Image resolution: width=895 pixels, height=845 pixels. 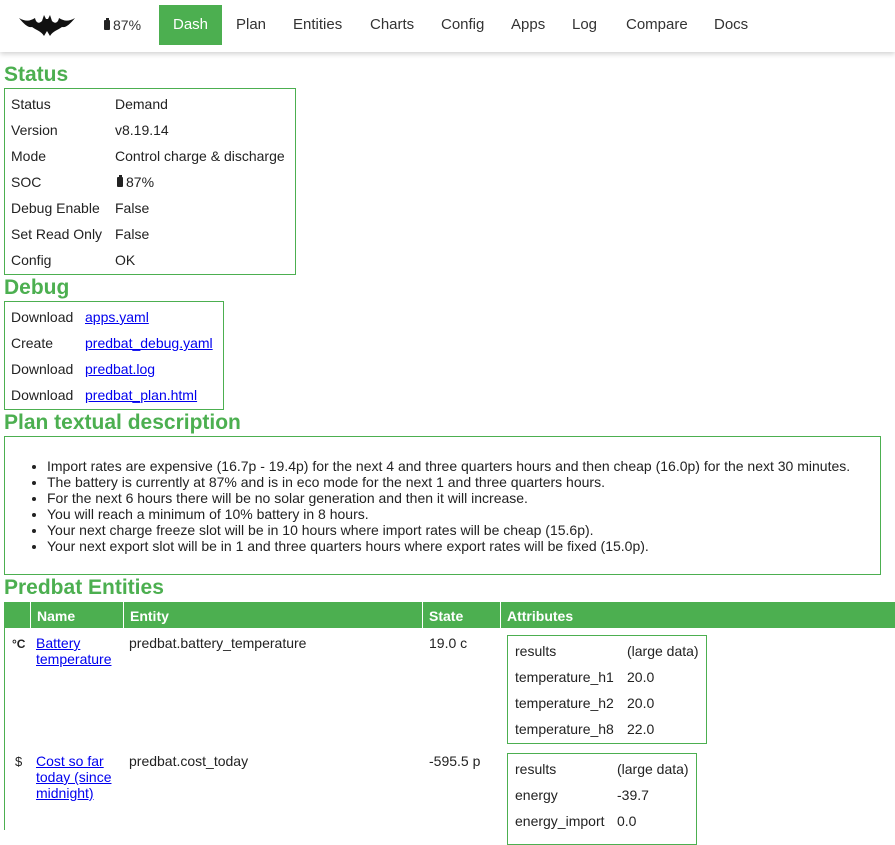 I want to click on col-name: Name, so click(x=76, y=615).